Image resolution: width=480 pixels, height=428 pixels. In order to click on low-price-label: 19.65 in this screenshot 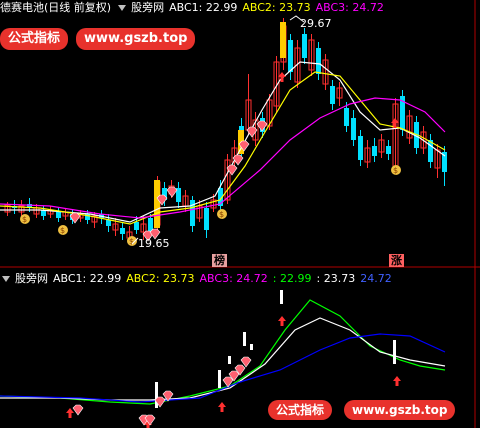, I will do `click(154, 243)`.